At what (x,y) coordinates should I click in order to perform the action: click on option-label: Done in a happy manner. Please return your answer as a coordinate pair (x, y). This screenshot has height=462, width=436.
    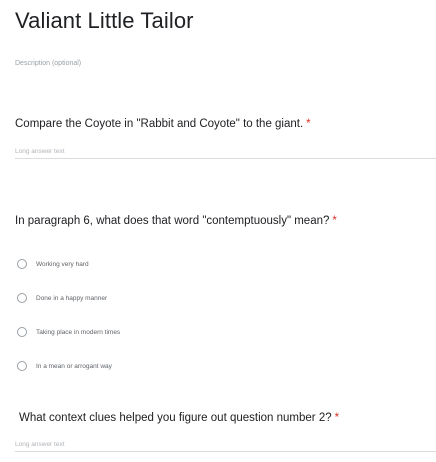
    Looking at the image, I should click on (71, 298).